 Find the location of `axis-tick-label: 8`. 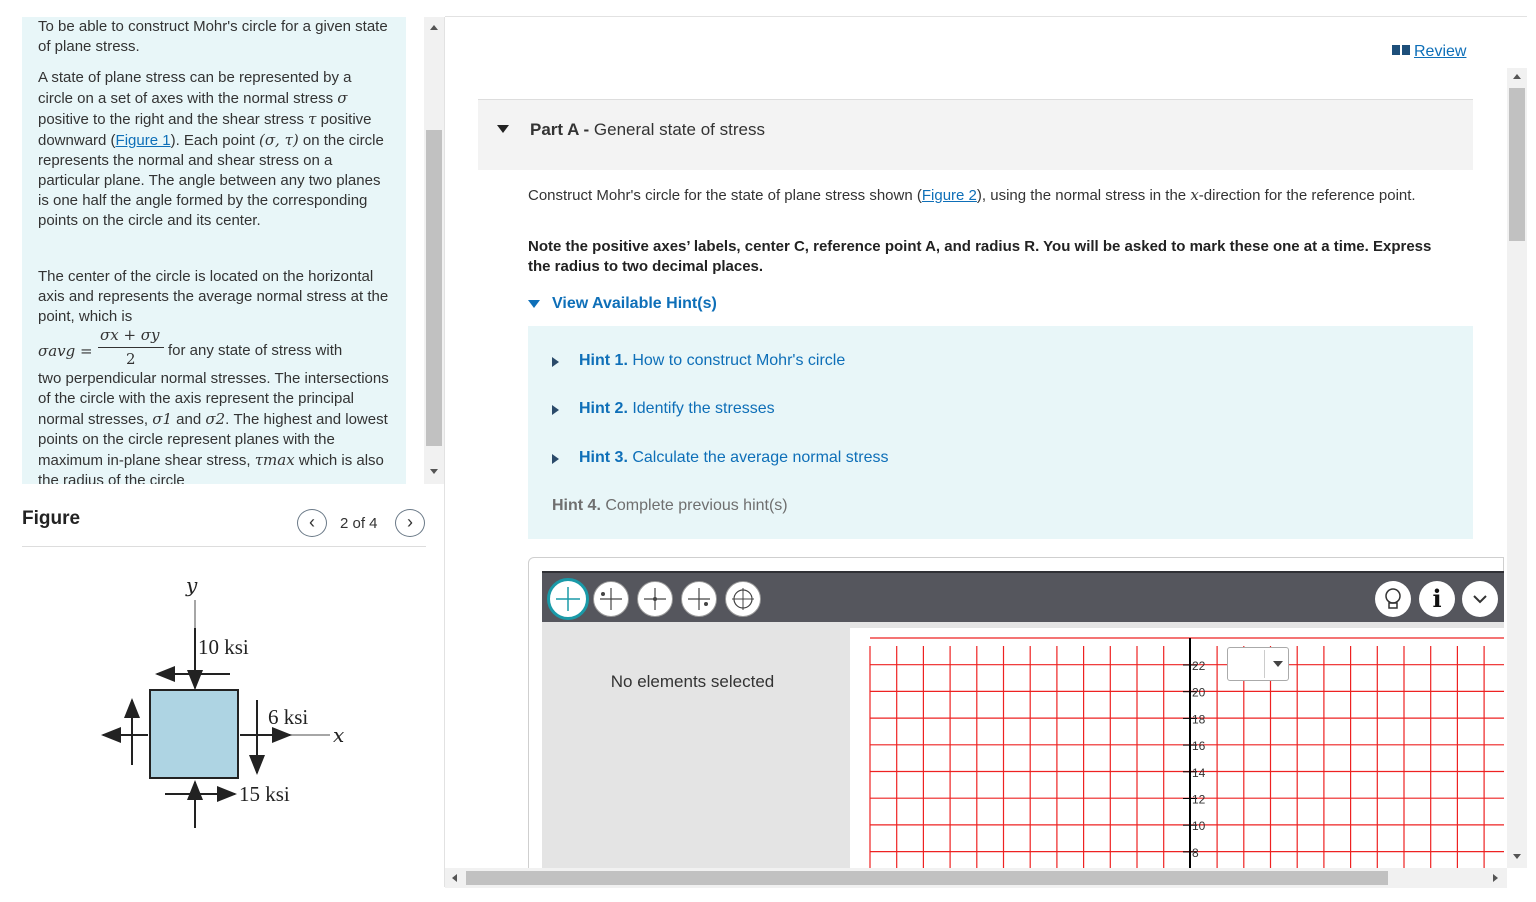

axis-tick-label: 8 is located at coordinates (1195, 853).